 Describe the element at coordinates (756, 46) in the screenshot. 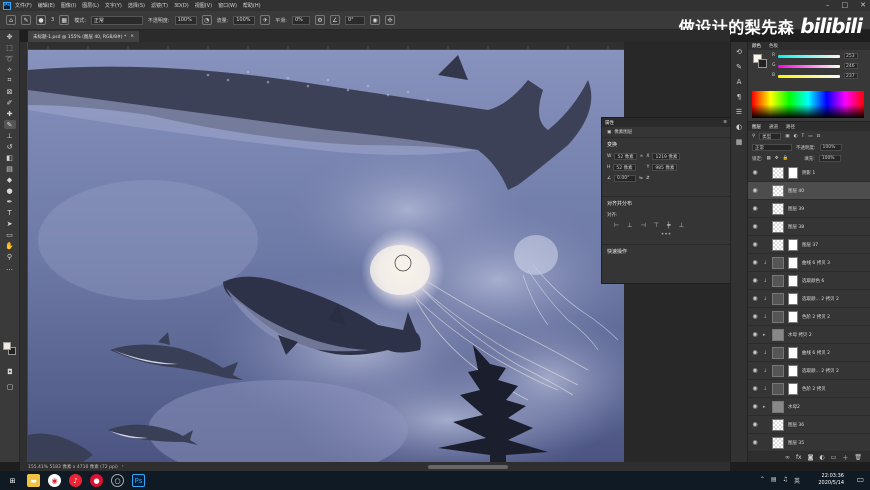

I see `color-tab: 颜色` at that location.